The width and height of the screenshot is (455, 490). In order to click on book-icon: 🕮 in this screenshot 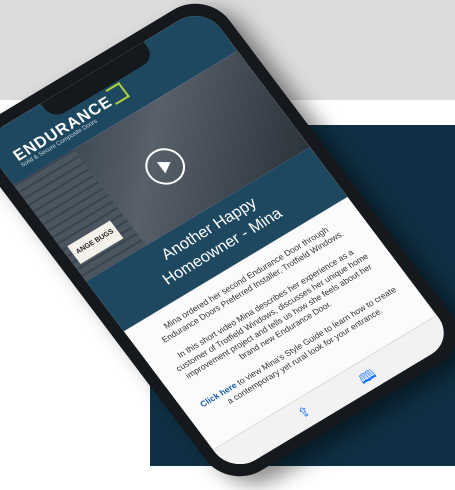, I will do `click(368, 378)`.